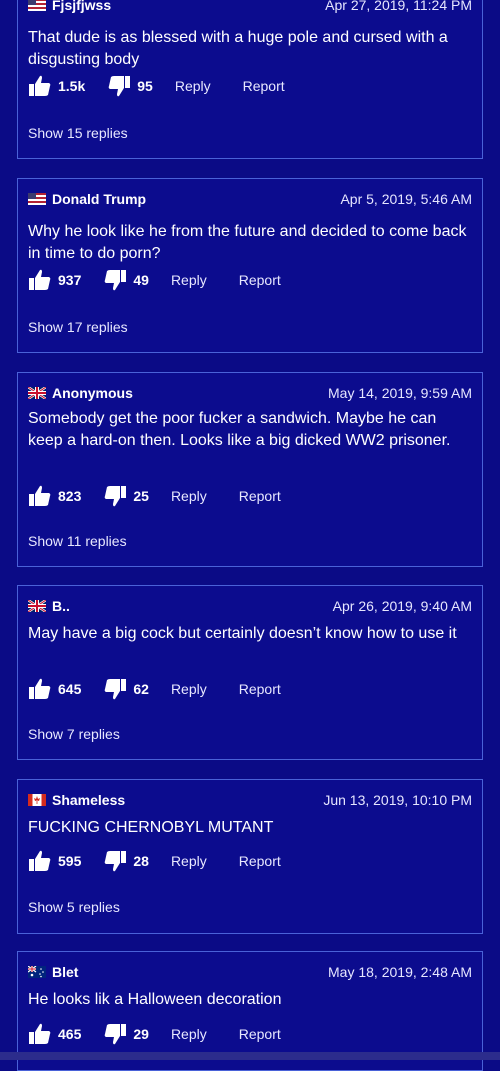 This screenshot has height=1071, width=500. What do you see at coordinates (92, 393) in the screenshot?
I see `username: Anonymous` at bounding box center [92, 393].